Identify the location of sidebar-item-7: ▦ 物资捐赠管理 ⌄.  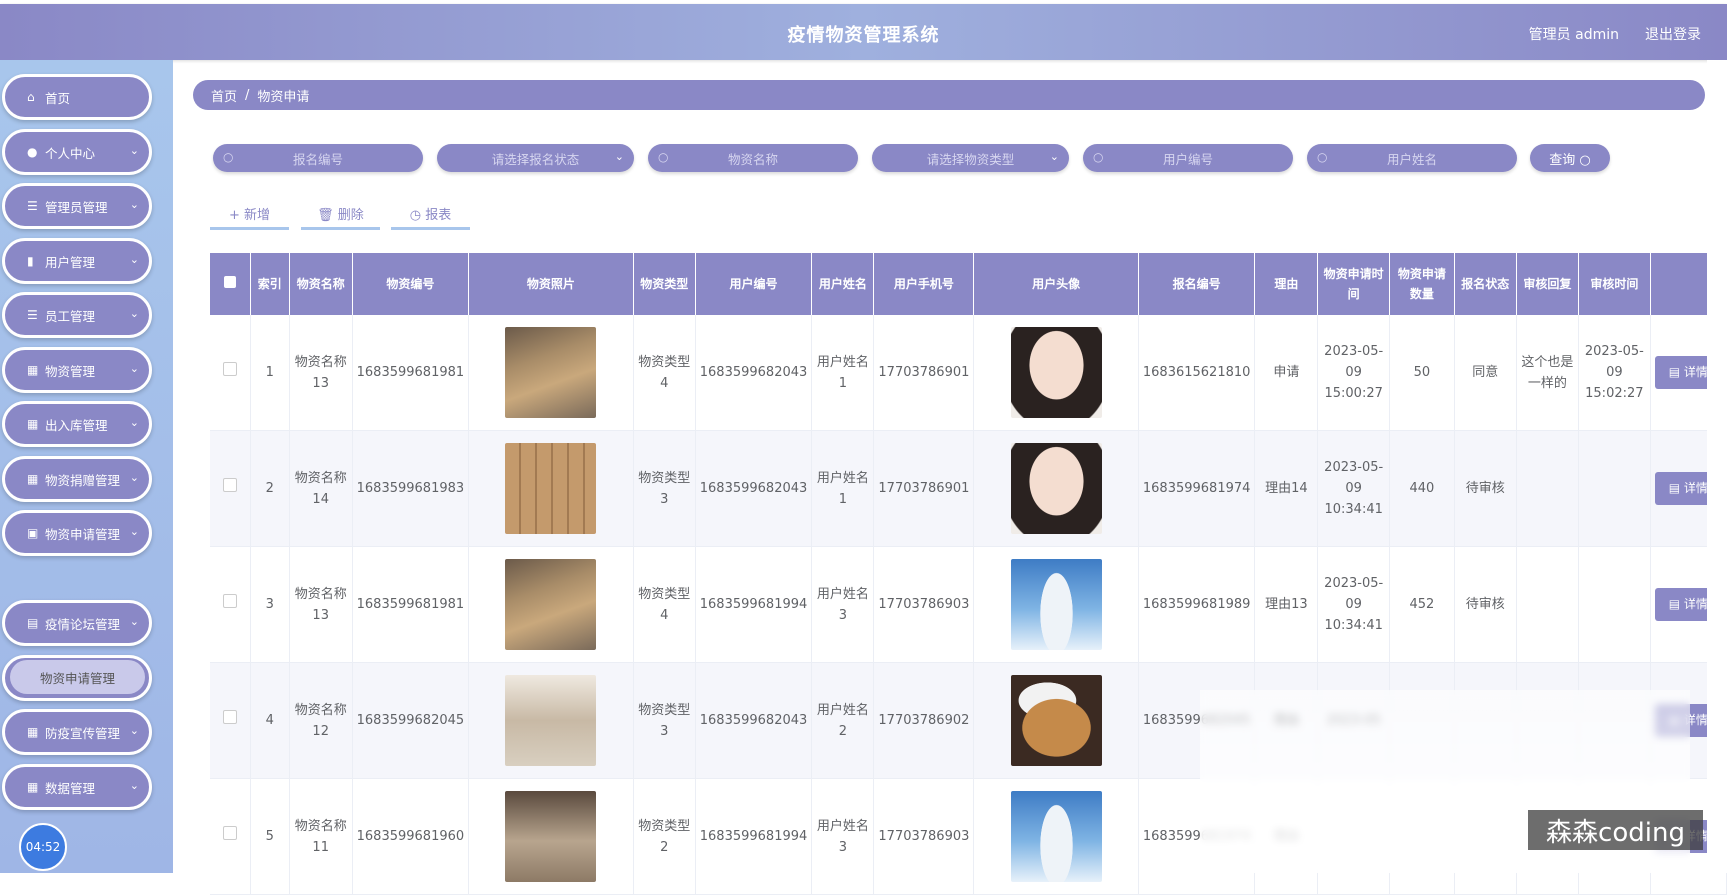
(77, 479).